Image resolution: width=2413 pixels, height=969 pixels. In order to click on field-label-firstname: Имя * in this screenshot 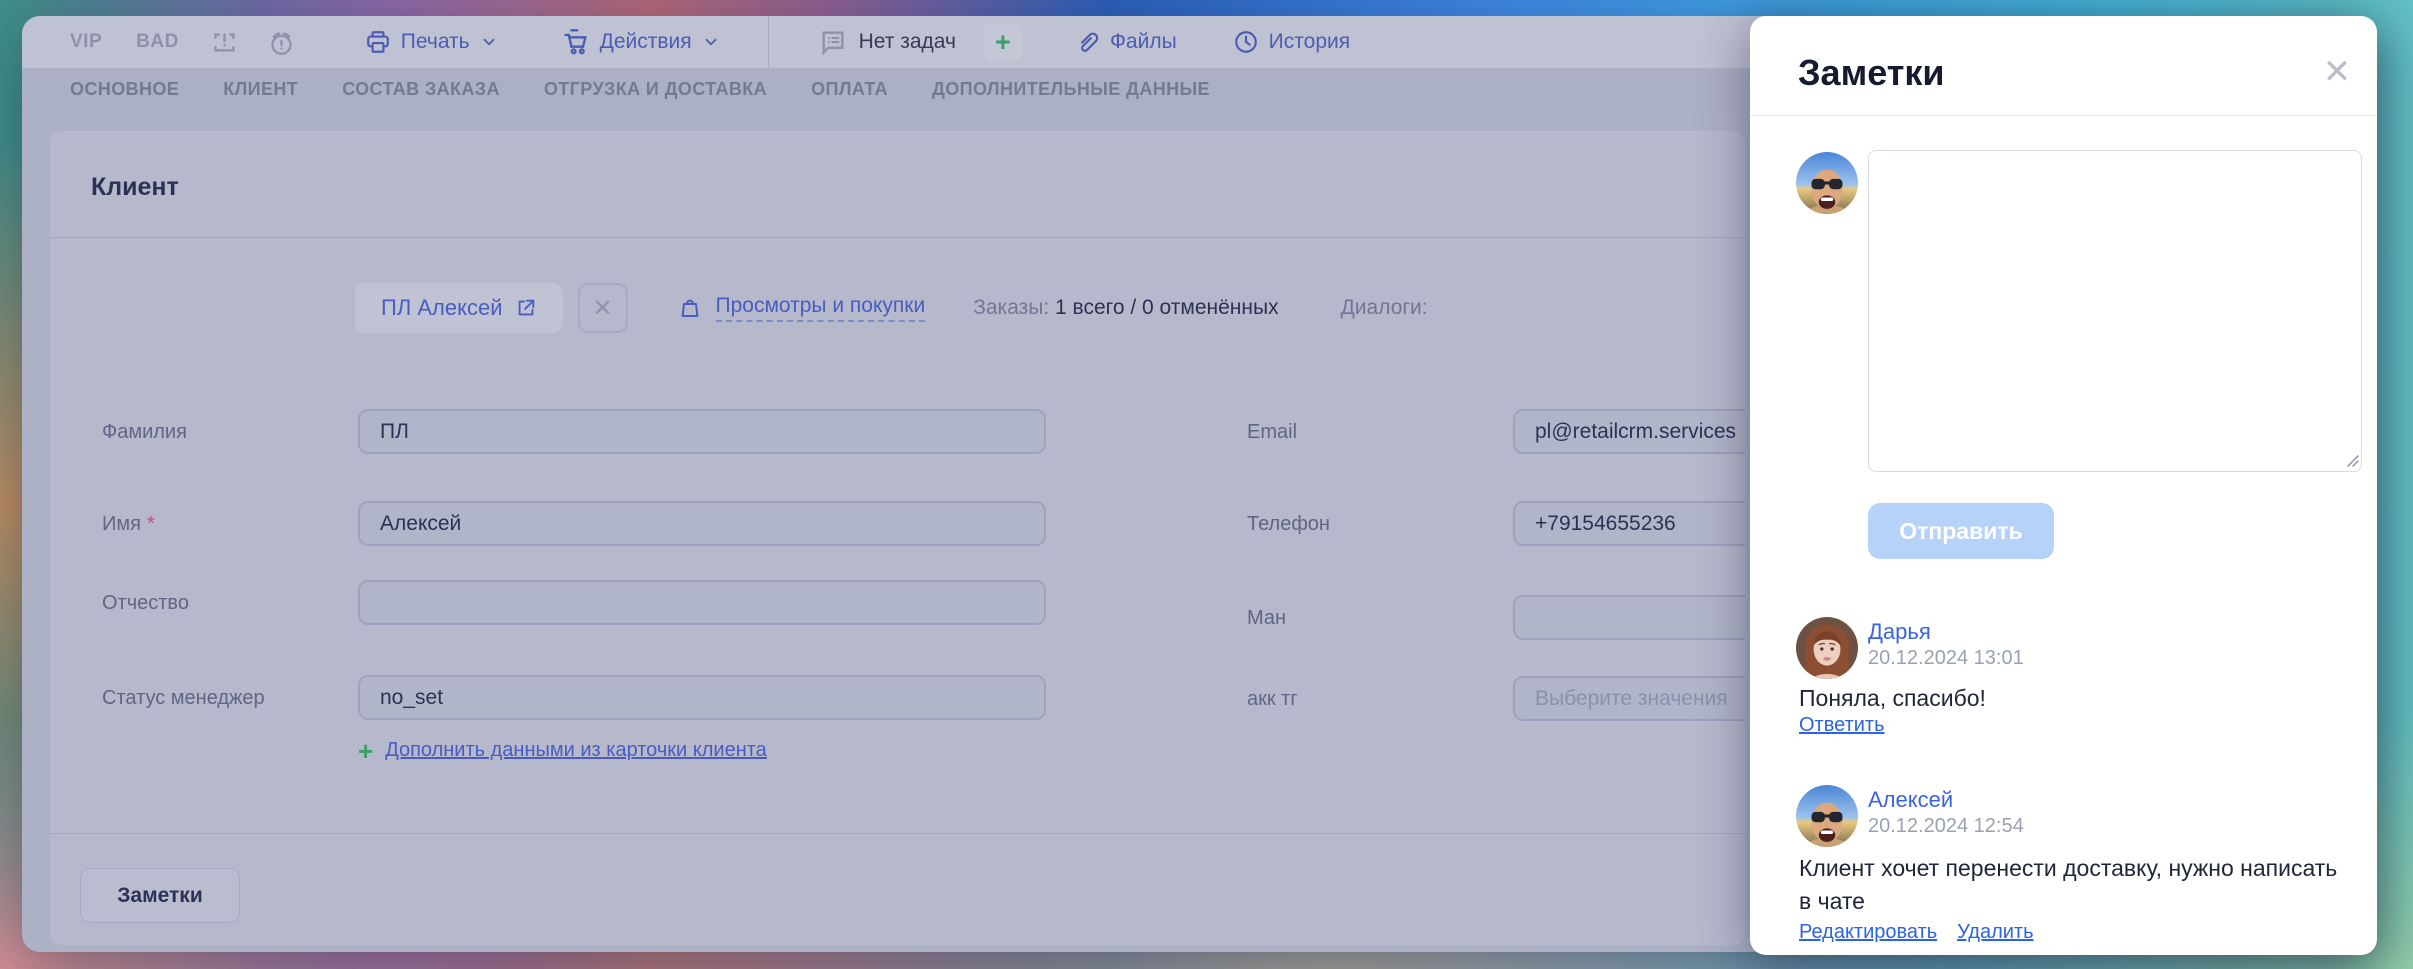, I will do `click(128, 524)`.